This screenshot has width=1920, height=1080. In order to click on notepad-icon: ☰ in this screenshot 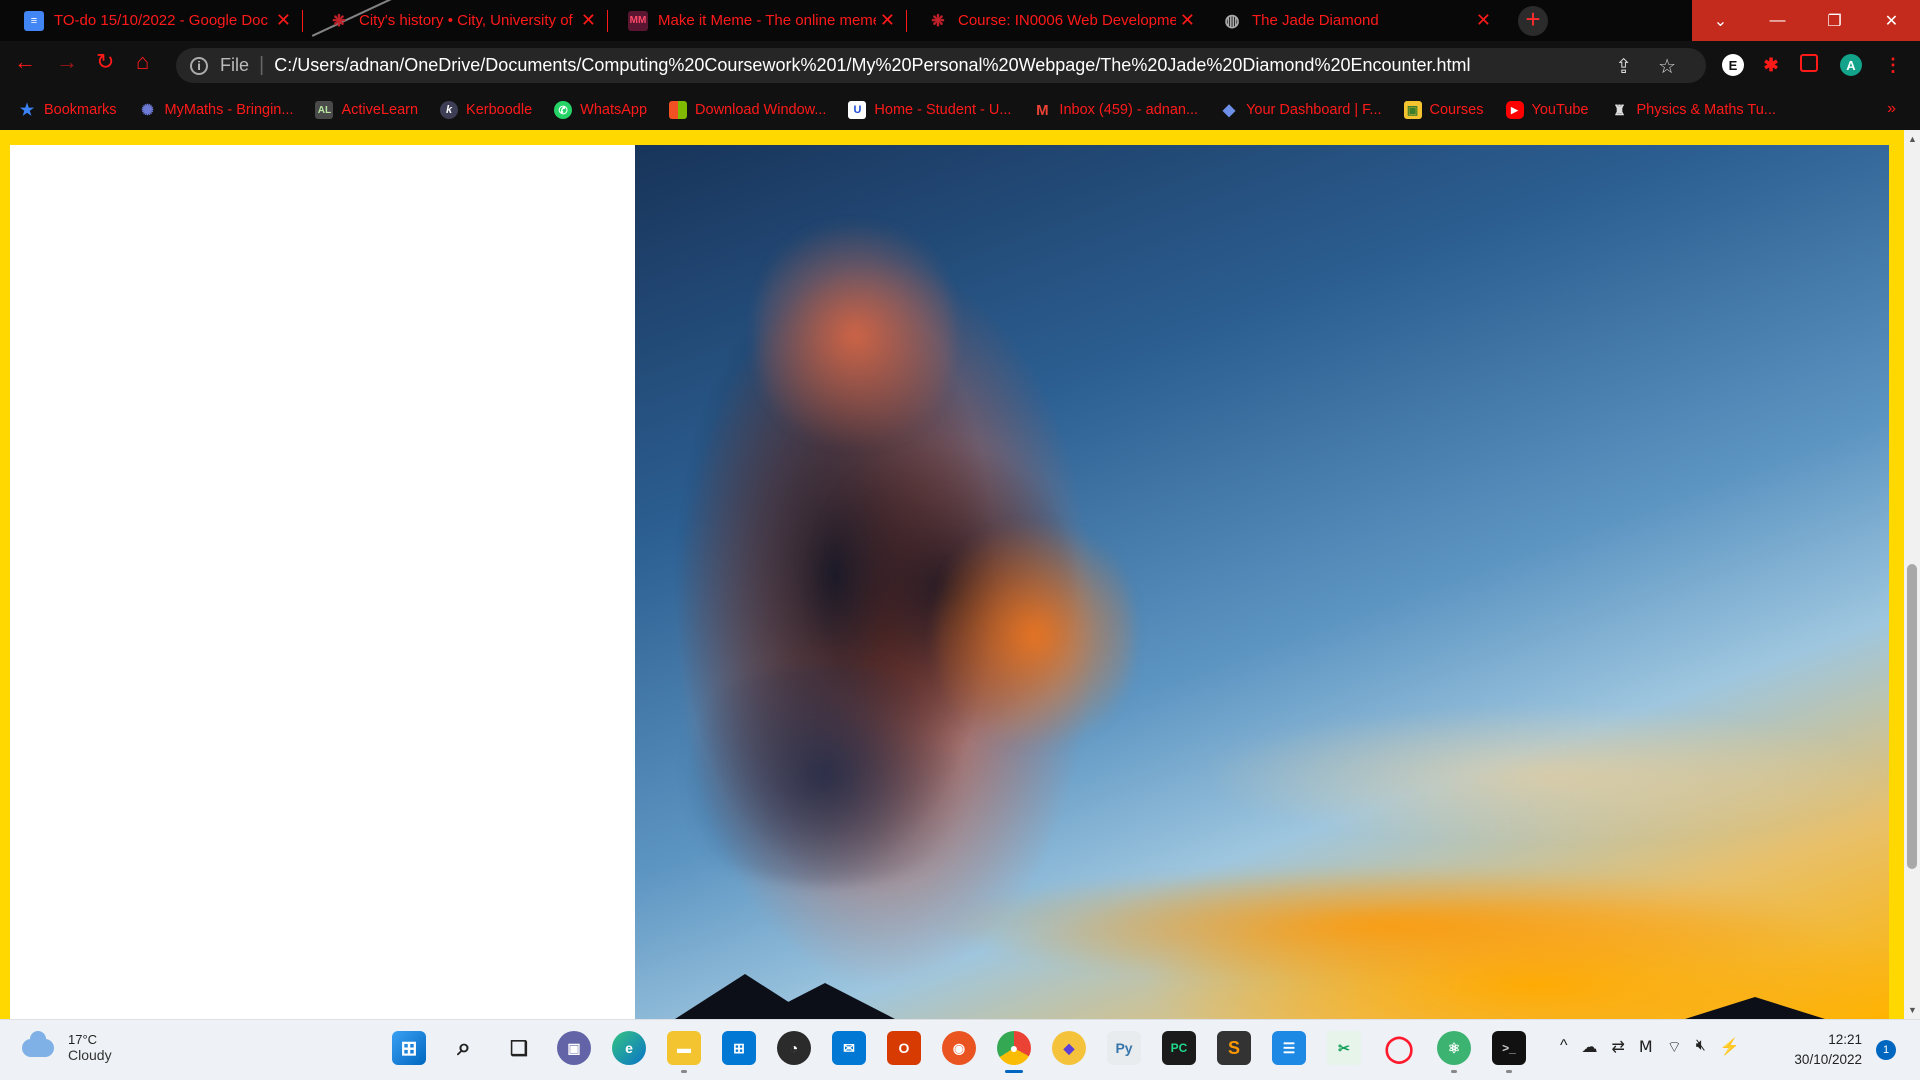, I will do `click(1289, 1048)`.